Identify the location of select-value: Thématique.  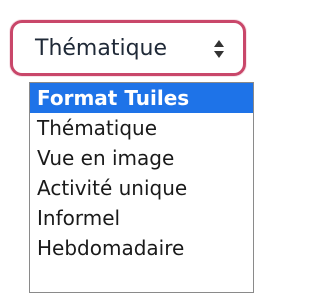
(101, 48).